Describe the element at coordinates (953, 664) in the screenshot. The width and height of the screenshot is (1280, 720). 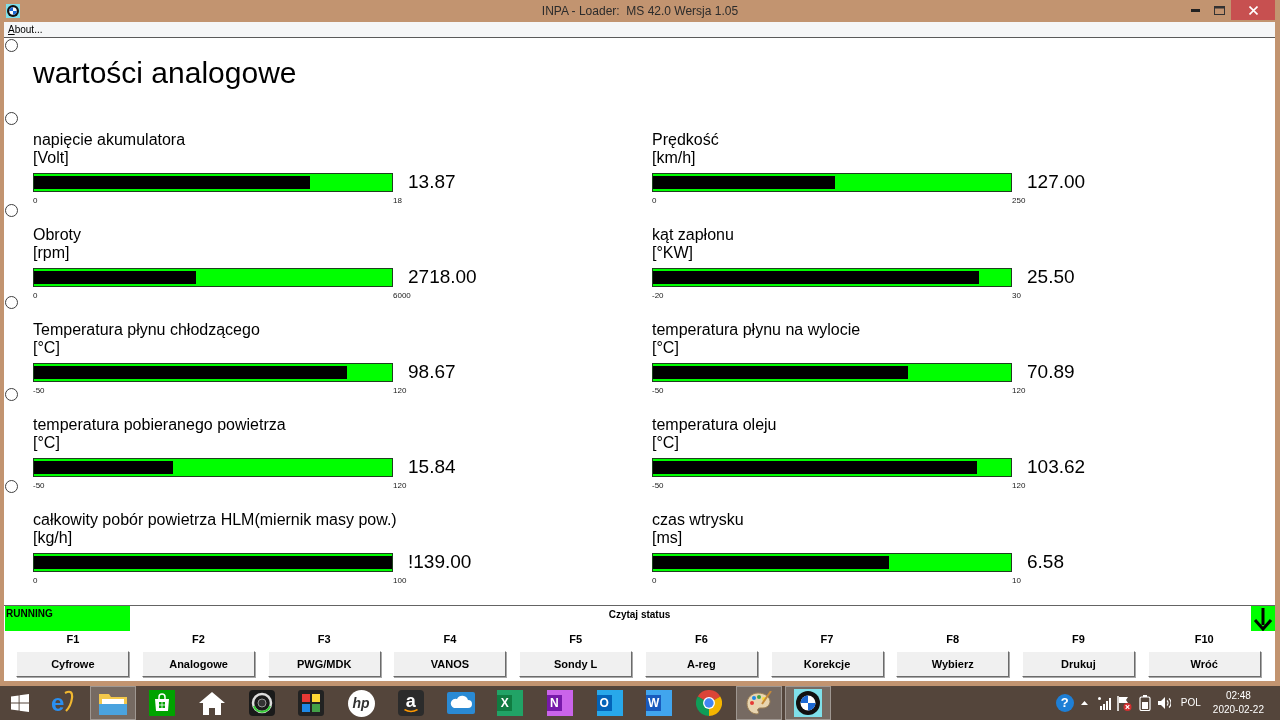
I see `function-button: Wybierz` at that location.